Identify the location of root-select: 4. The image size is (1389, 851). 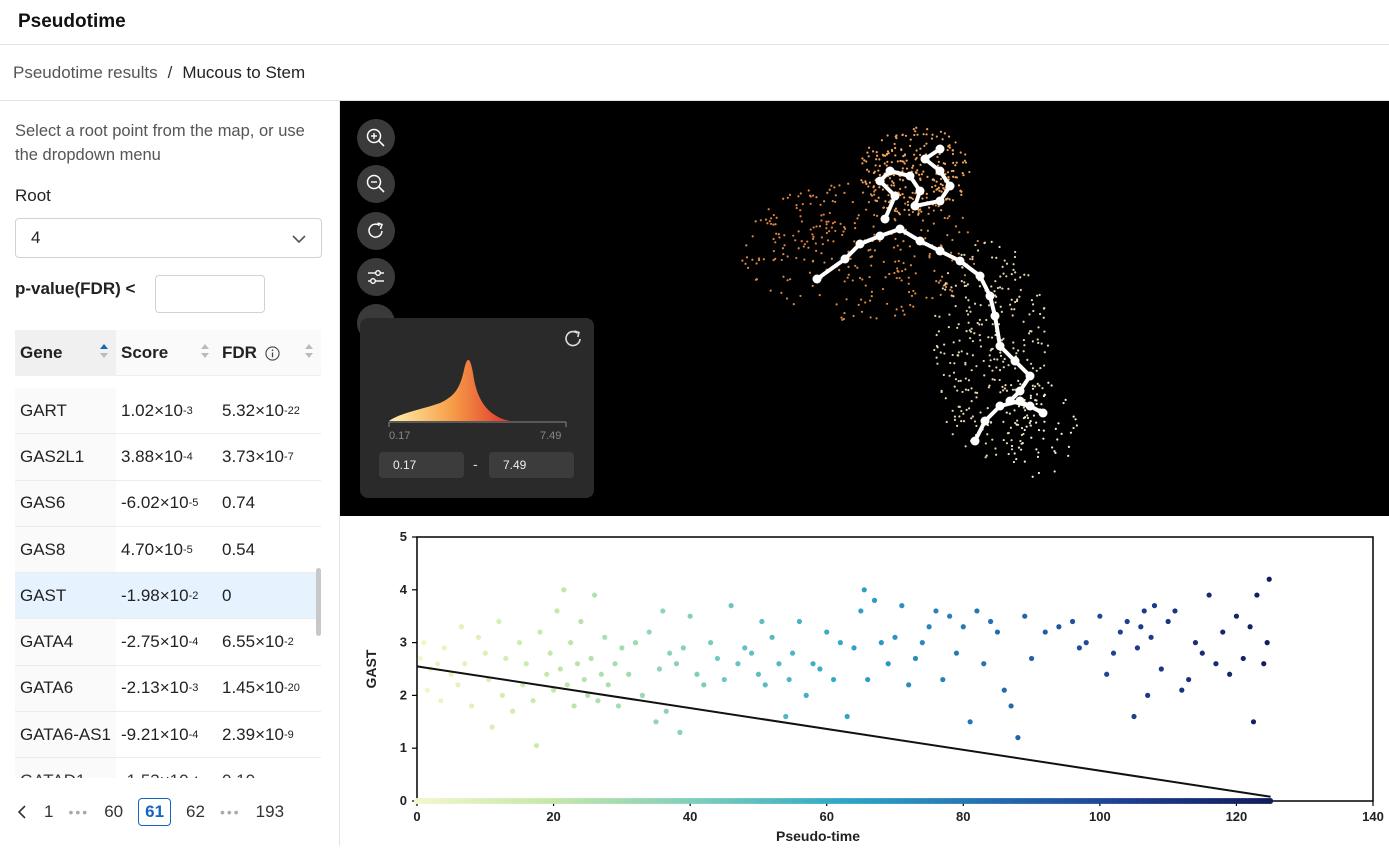
(168, 238).